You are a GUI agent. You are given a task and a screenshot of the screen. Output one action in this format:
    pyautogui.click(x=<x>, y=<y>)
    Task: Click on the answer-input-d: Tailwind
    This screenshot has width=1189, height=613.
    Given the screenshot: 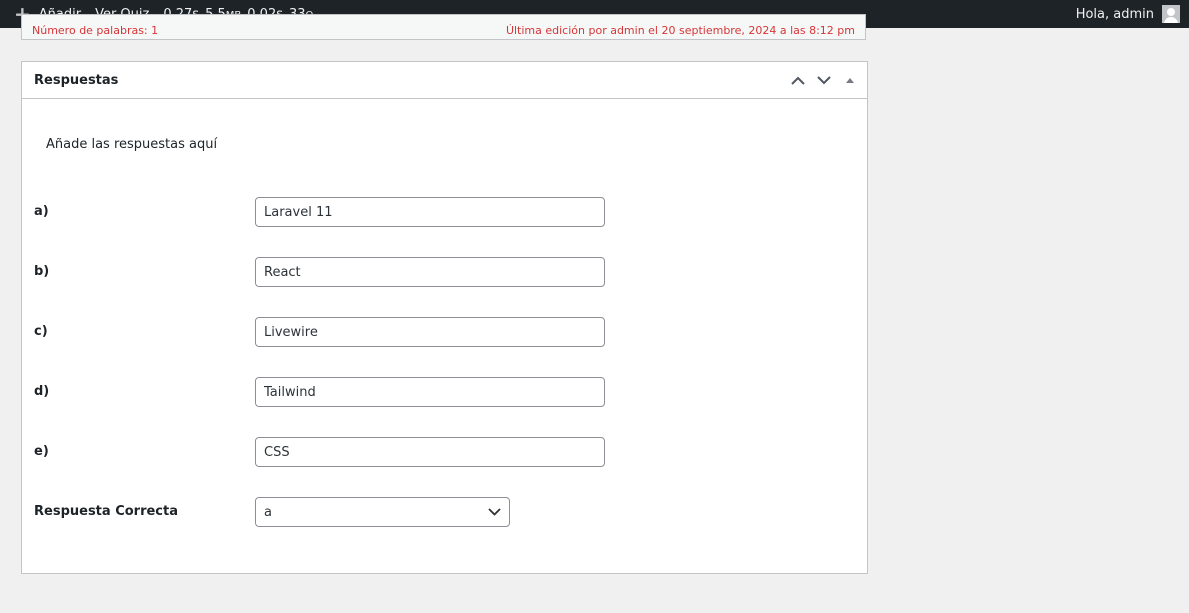 What is the action you would take?
    pyautogui.click(x=430, y=392)
    